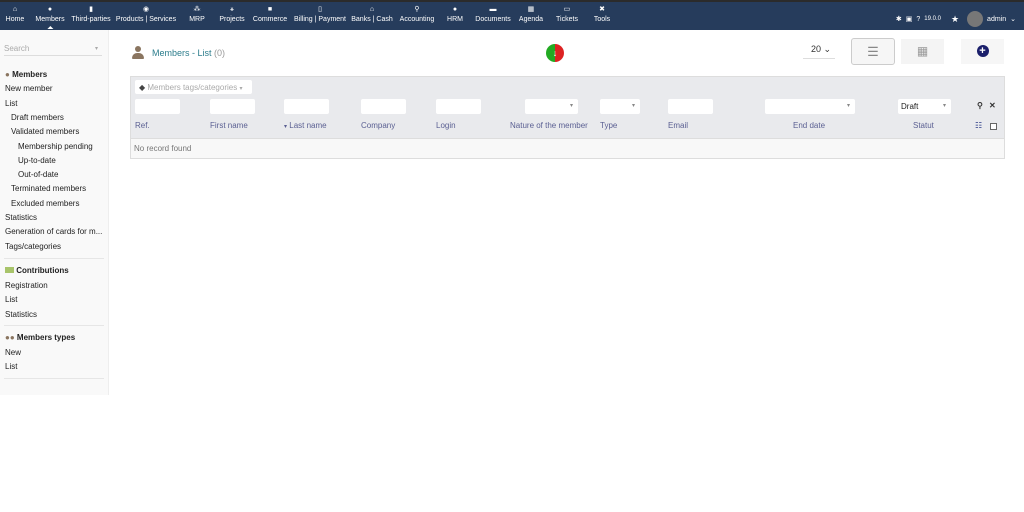 This screenshot has width=1024, height=512. What do you see at coordinates (455, 14) in the screenshot?
I see `topmenu-hrm: ● HRM` at bounding box center [455, 14].